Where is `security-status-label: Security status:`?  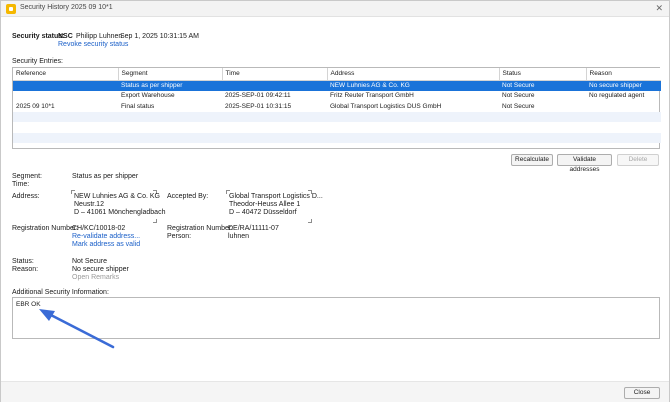
security-status-label: Security status: is located at coordinates (38, 36).